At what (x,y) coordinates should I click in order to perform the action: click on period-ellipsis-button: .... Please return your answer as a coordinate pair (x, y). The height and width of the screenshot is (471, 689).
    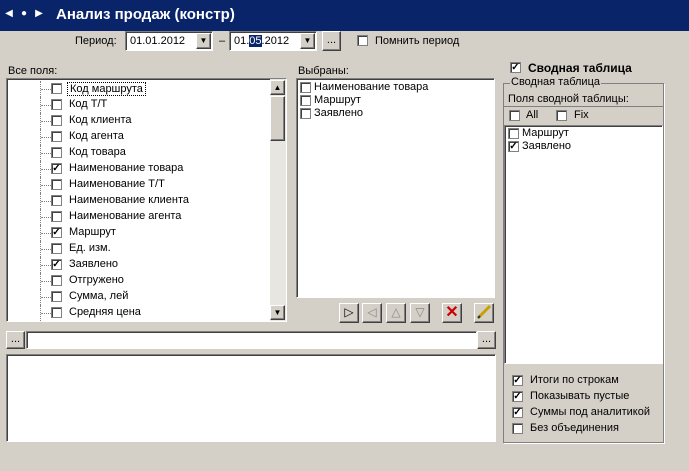
    Looking at the image, I should click on (331, 41).